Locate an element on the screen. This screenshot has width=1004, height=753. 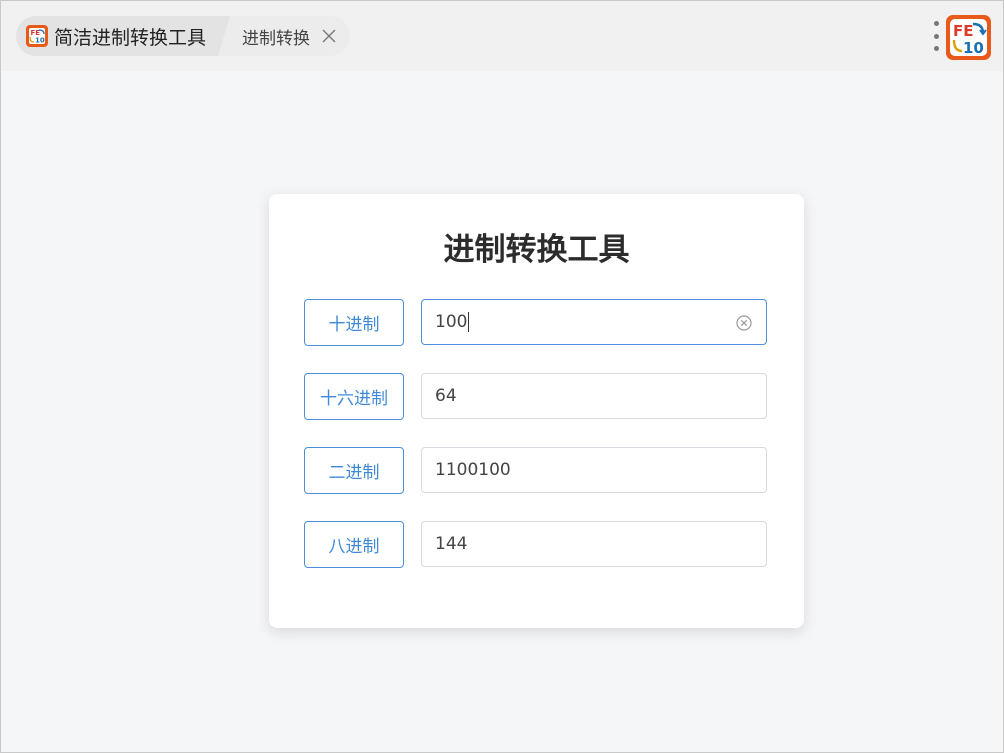
app-icon: FE 10 is located at coordinates (37, 36).